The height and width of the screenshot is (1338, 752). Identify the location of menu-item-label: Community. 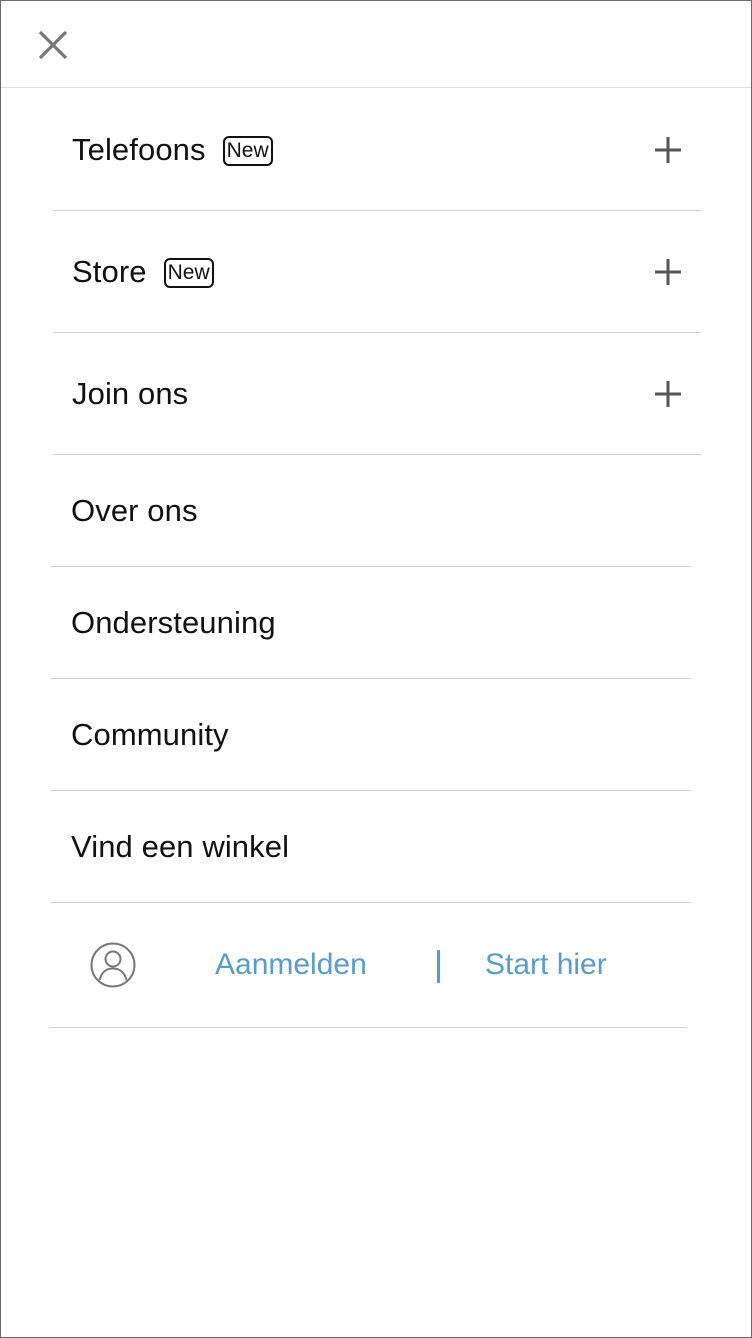
(150, 734).